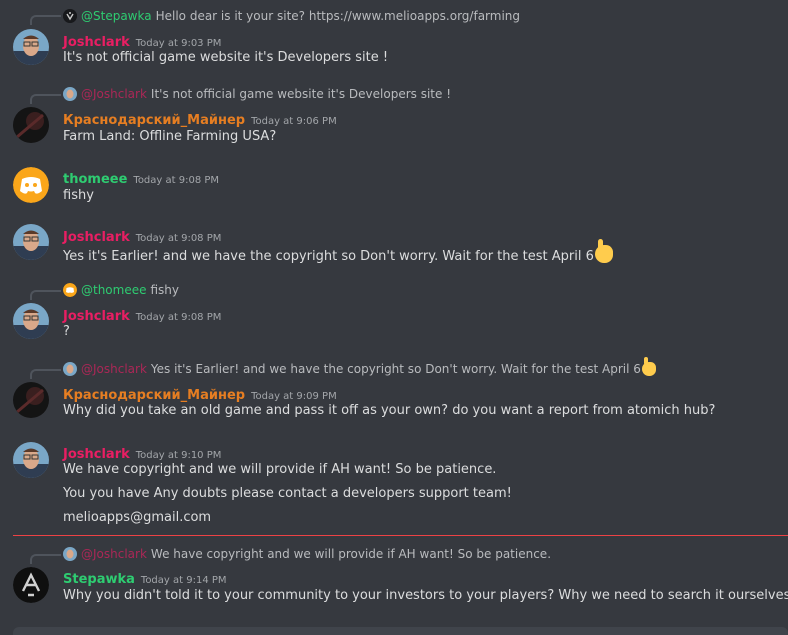 This screenshot has height=635, width=788. Describe the element at coordinates (400, 631) in the screenshot. I see `message-input` at that location.